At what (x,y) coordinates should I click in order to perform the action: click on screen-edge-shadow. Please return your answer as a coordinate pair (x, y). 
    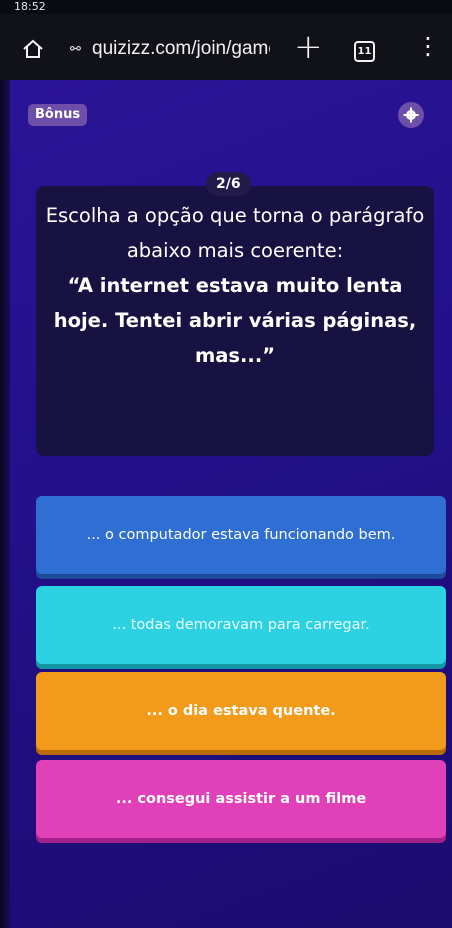
    Looking at the image, I should click on (5, 504).